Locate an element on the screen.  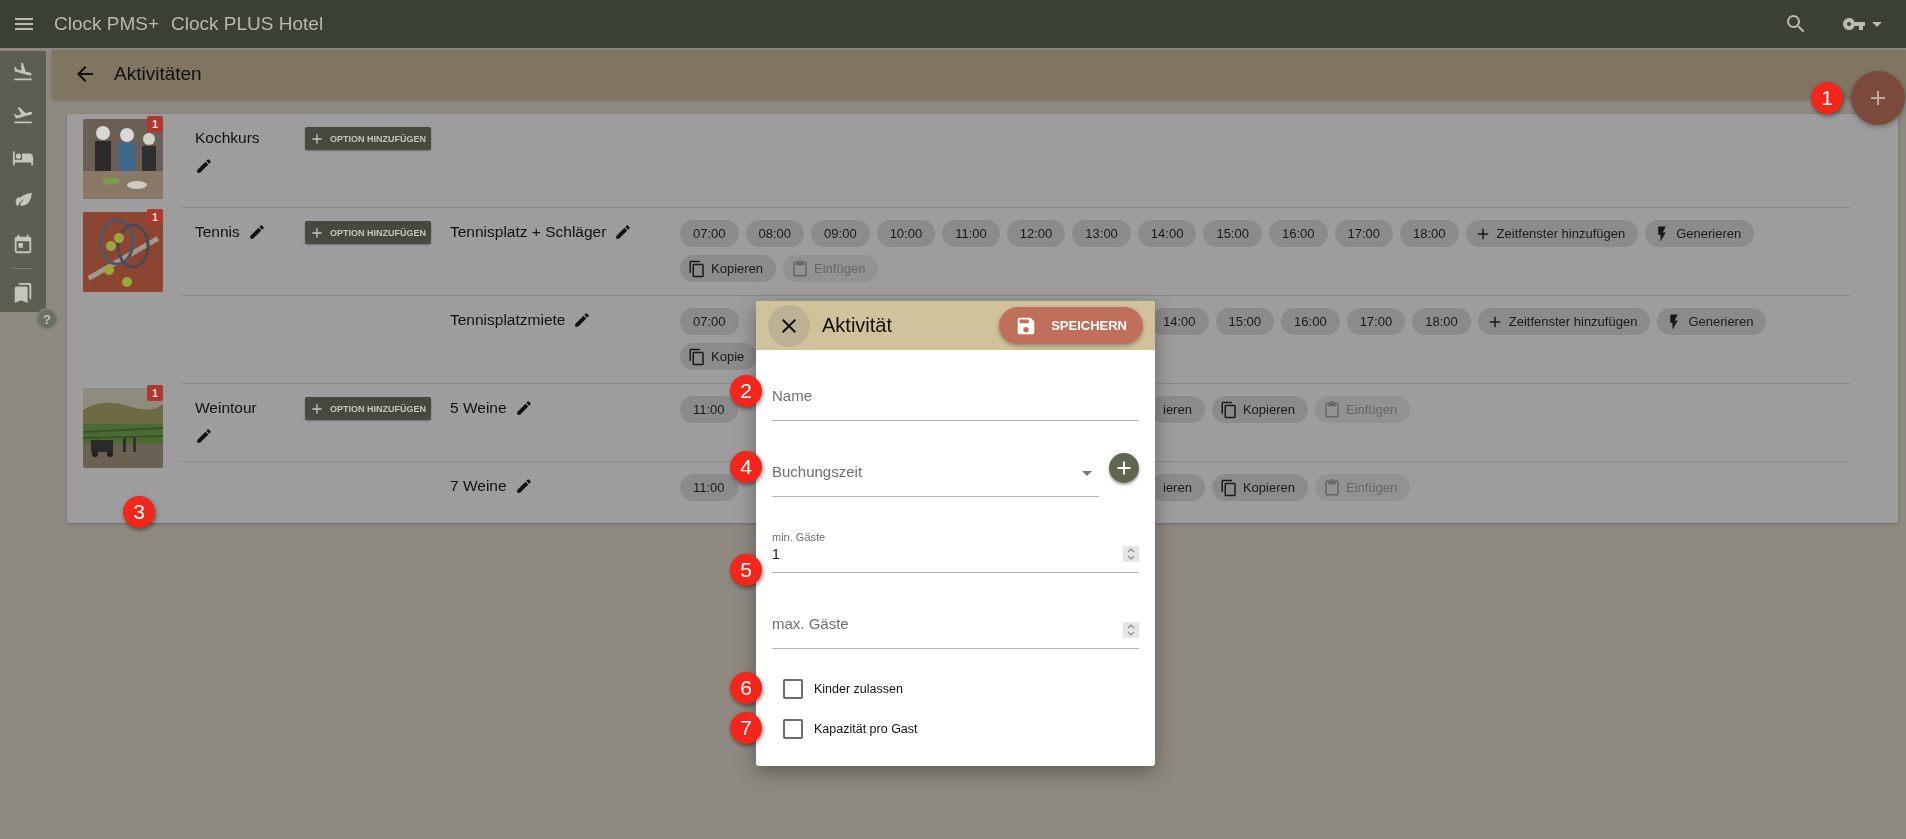
close-button is located at coordinates (789, 325).